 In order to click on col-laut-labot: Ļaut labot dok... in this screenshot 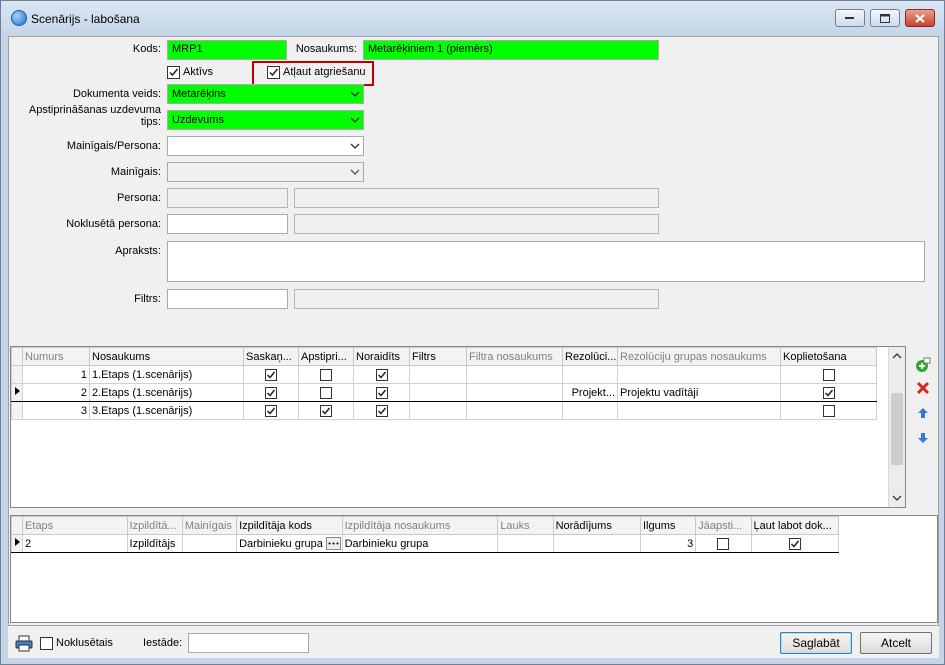, I will do `click(795, 525)`.